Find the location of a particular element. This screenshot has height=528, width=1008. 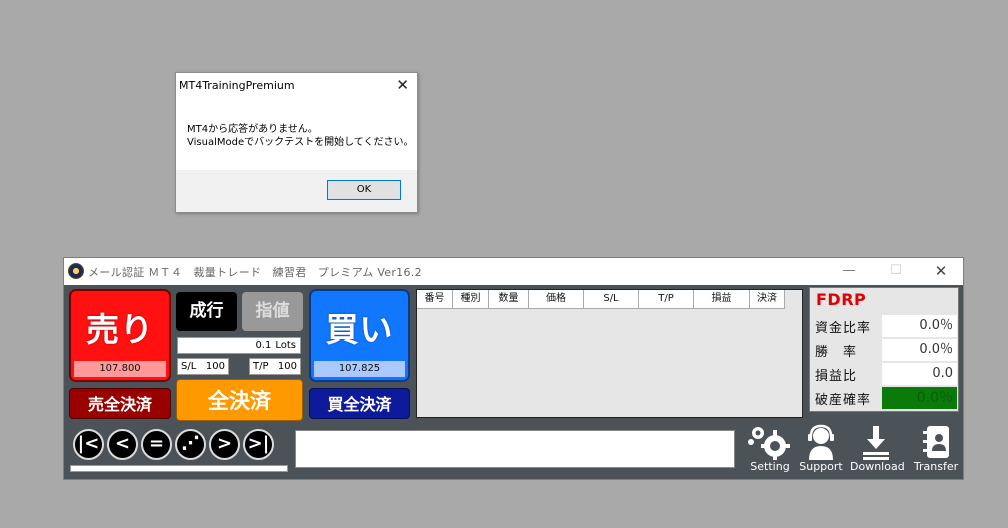

previous-bar-button: < is located at coordinates (122, 444).